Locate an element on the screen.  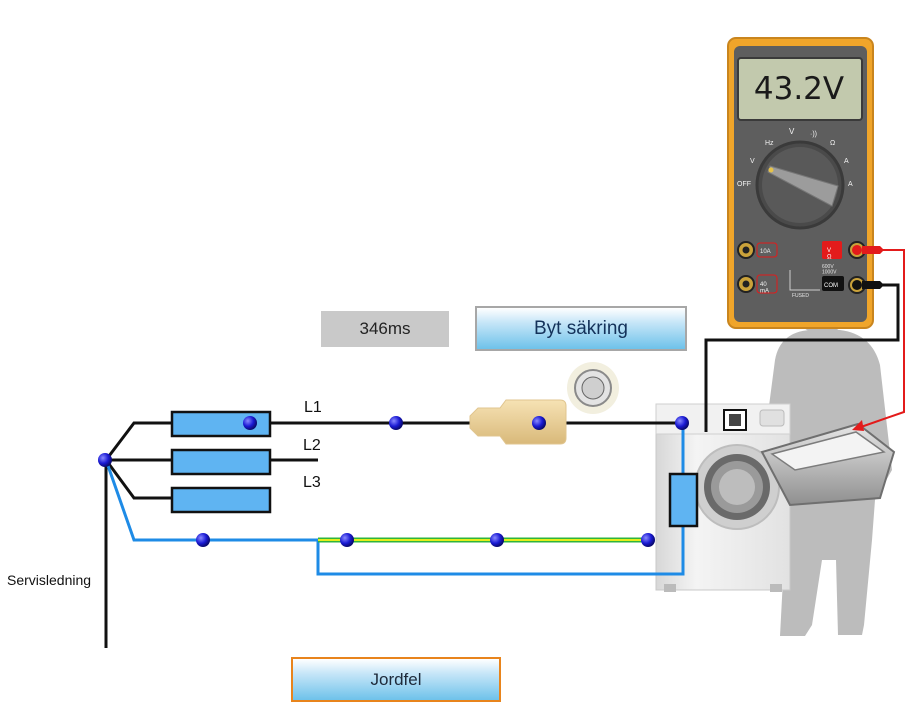
dial-off-label: OFF is located at coordinates (744, 184).